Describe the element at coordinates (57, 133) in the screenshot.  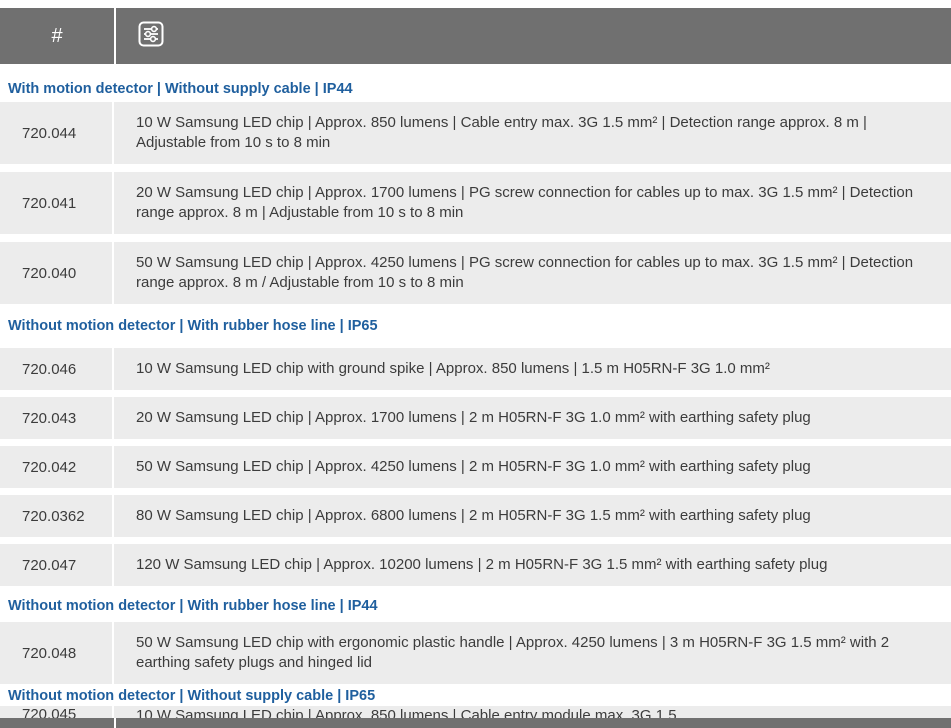
I see `article-number: 720.044` at that location.